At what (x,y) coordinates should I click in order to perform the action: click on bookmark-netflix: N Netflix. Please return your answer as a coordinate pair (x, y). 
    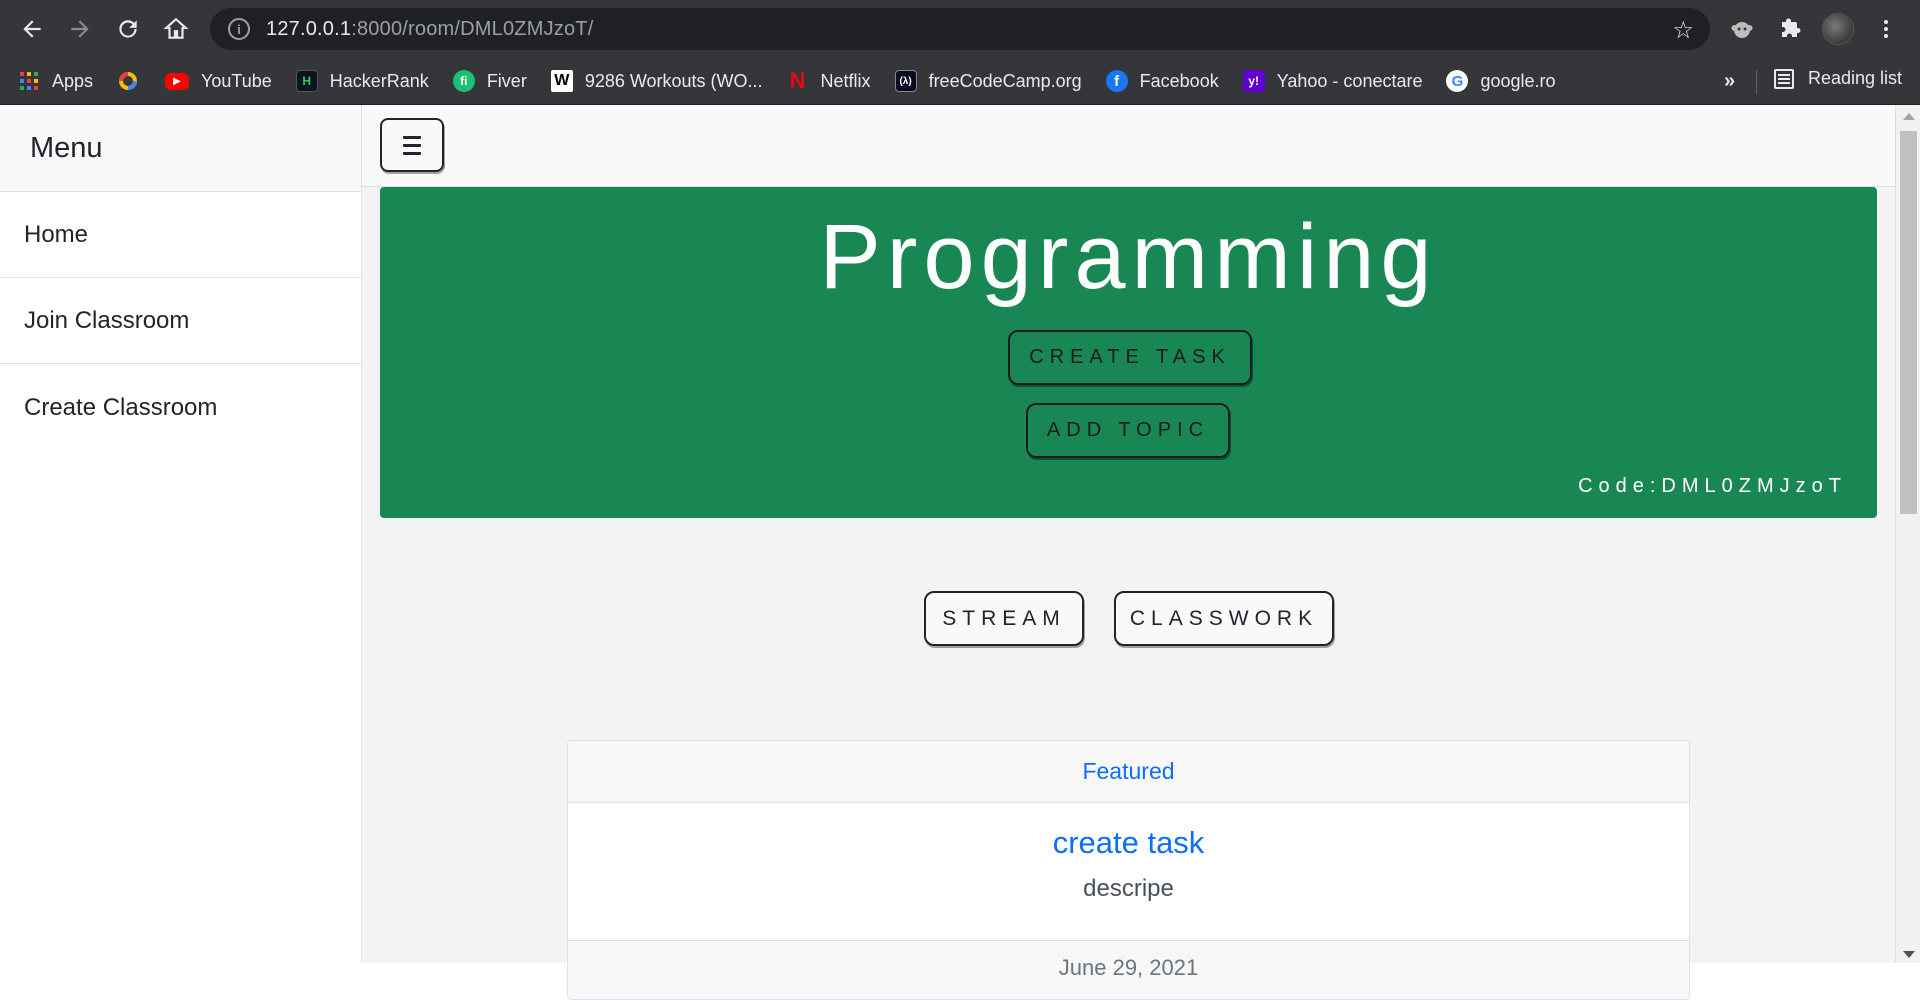
    Looking at the image, I should click on (829, 80).